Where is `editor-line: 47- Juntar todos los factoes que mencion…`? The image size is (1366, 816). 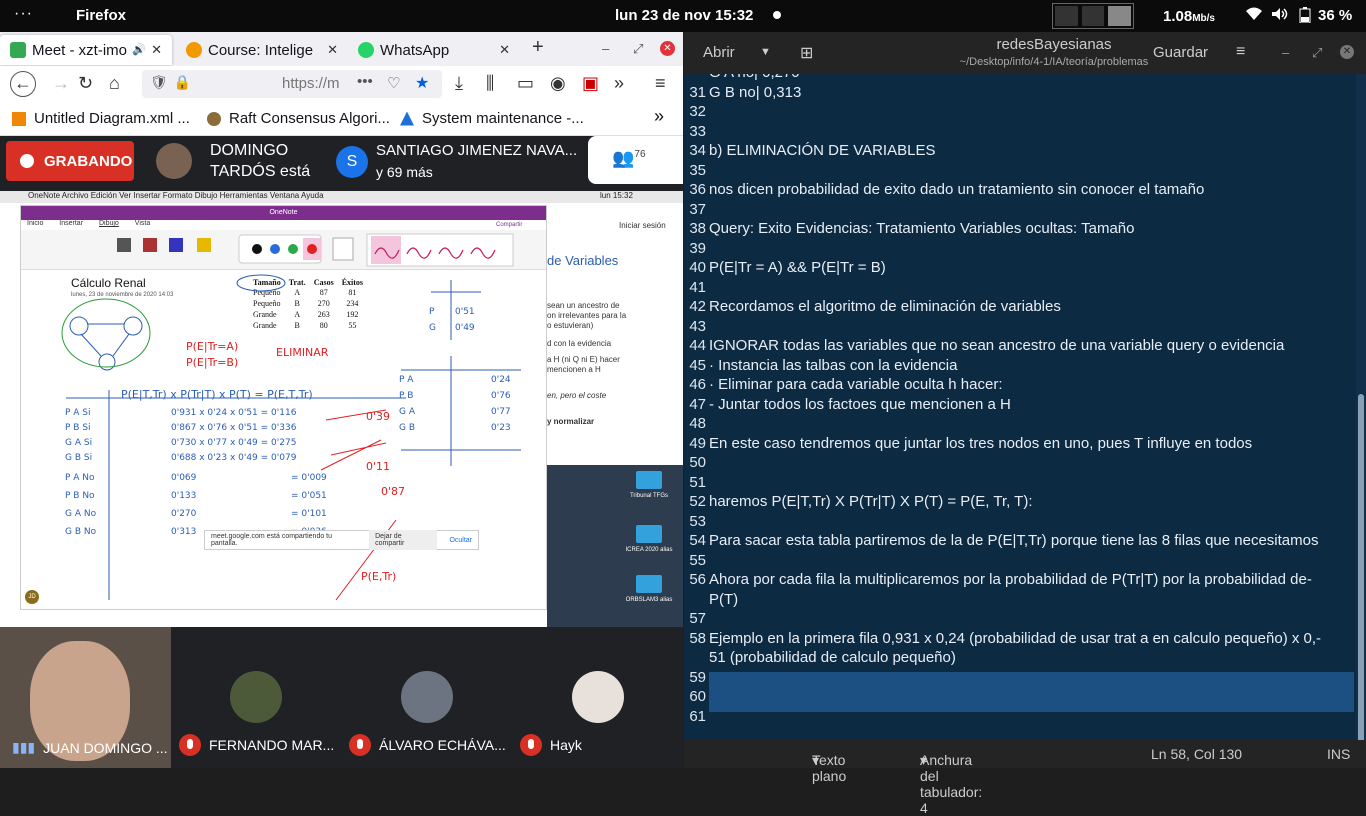 editor-line: 47- Juntar todos los factoes que mencion… is located at coordinates (1020, 406).